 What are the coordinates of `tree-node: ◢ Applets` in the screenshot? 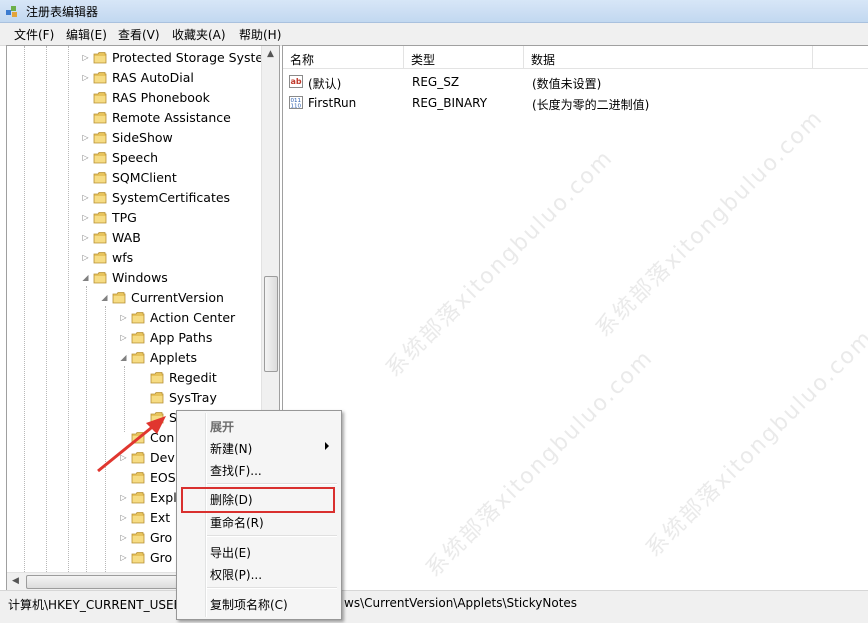 It's located at (134, 358).